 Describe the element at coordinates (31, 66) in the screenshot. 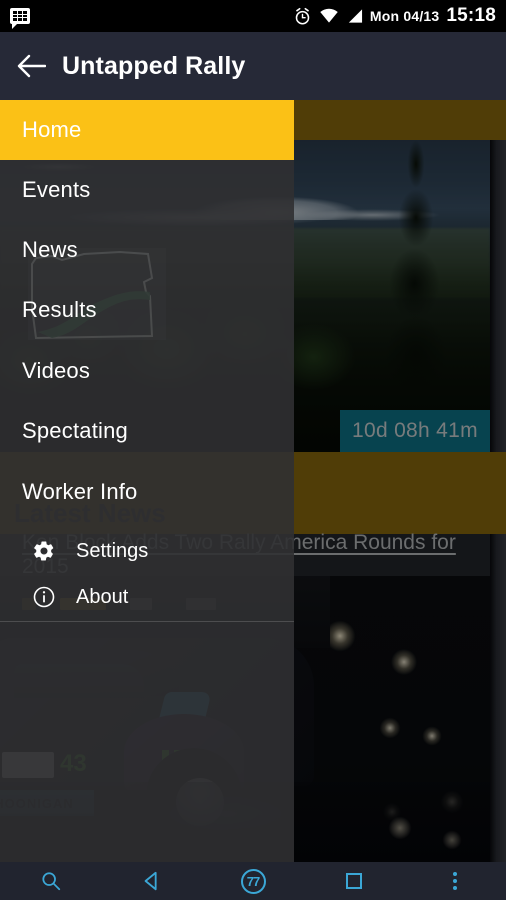

I see `back-arrow-icon` at that location.